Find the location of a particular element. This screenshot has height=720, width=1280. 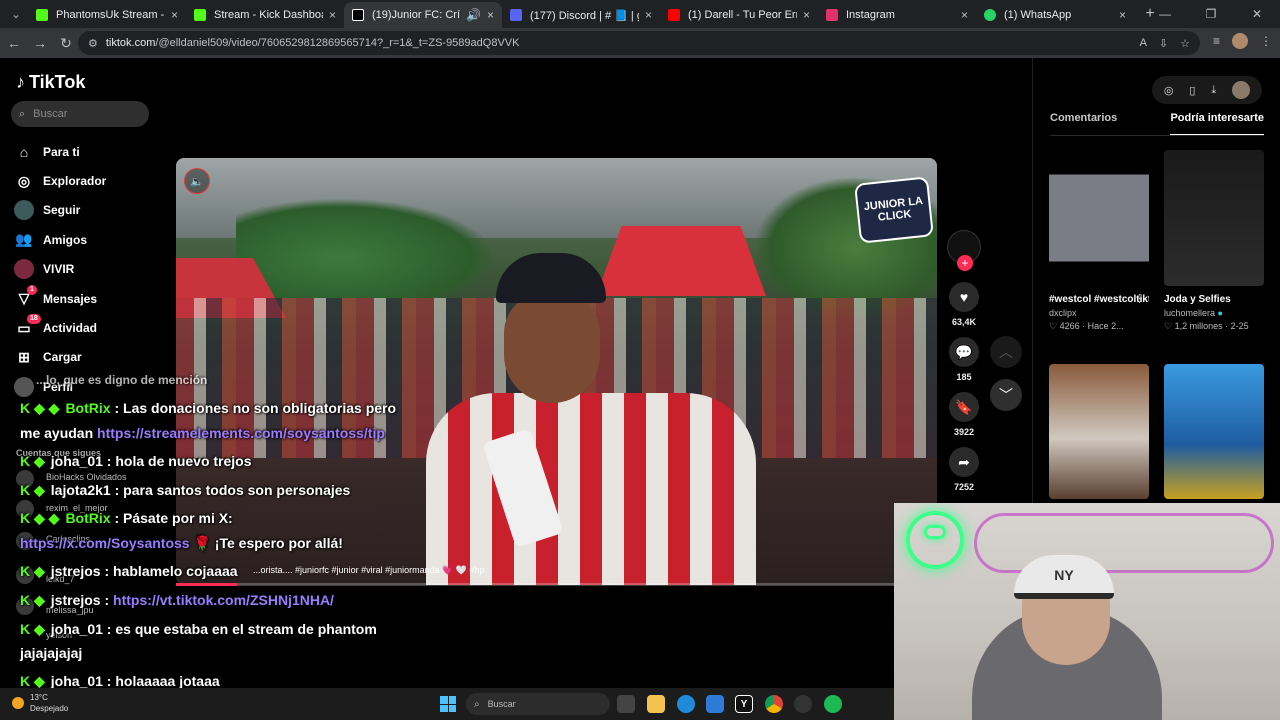

windows-start-icon is located at coordinates (448, 704).